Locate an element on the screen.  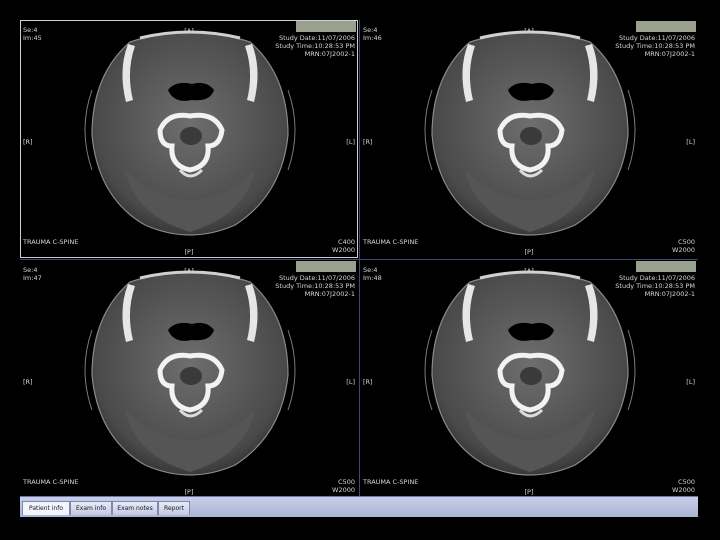
tab-exam-notes: Exam notes is located at coordinates (135, 508).